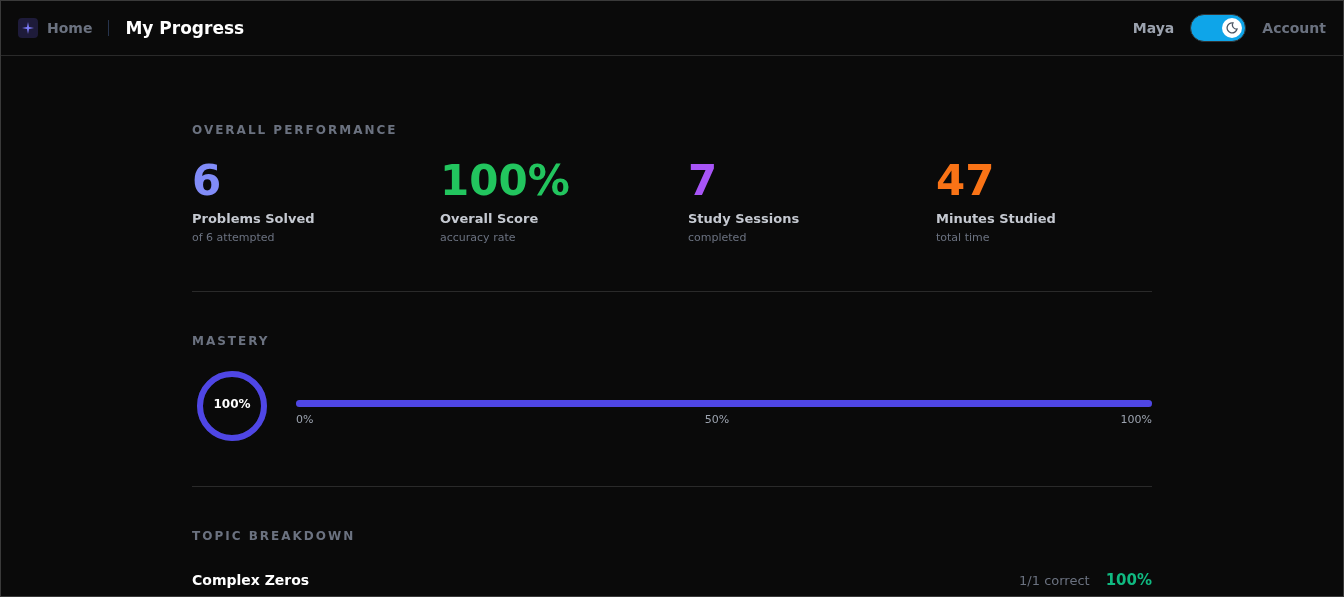  What do you see at coordinates (295, 130) in the screenshot?
I see `section-heading: OVERALL PERFORMANCE` at bounding box center [295, 130].